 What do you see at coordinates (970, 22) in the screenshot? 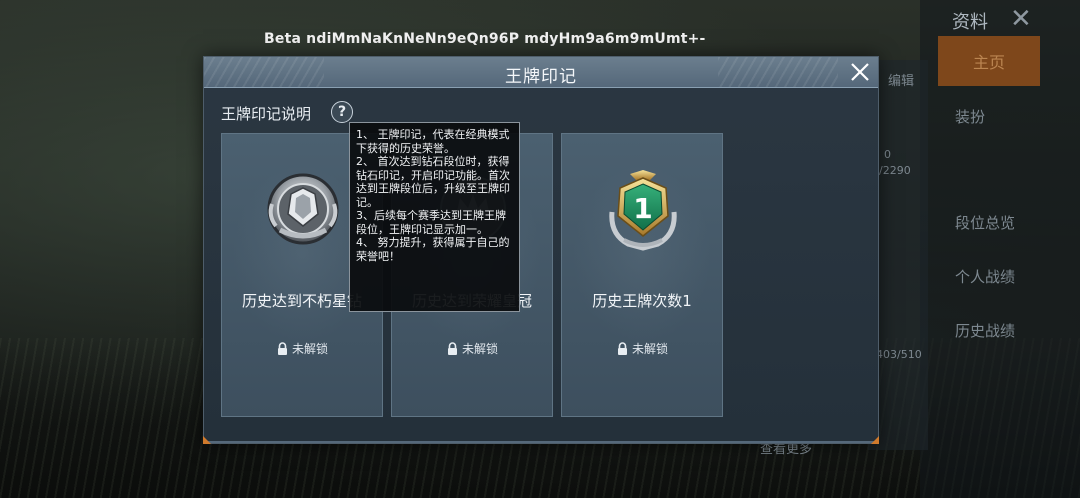
I see `background-title: 资料` at bounding box center [970, 22].